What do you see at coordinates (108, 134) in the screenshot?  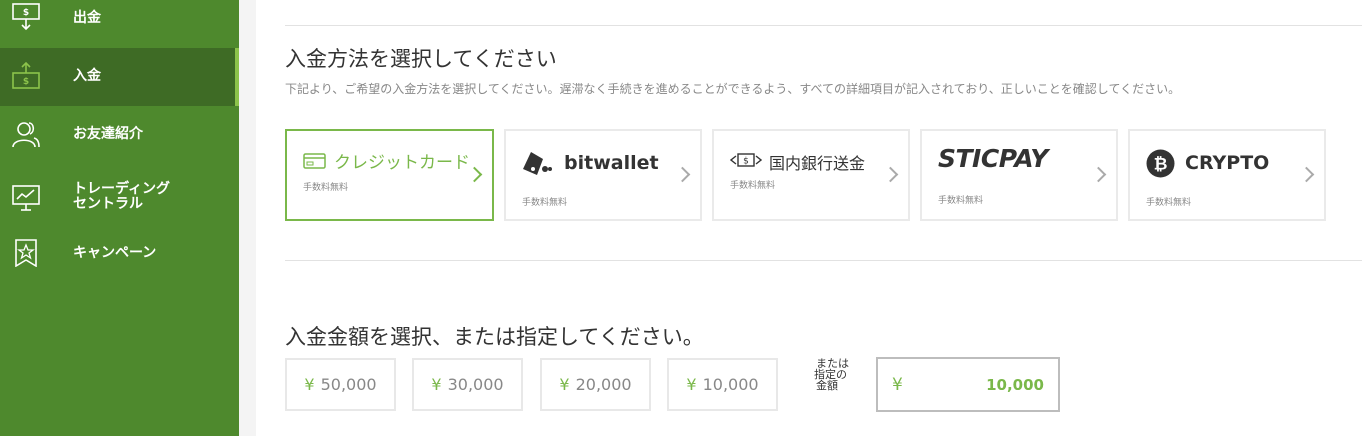 I see `sidebar-item-label: お友達紹介` at bounding box center [108, 134].